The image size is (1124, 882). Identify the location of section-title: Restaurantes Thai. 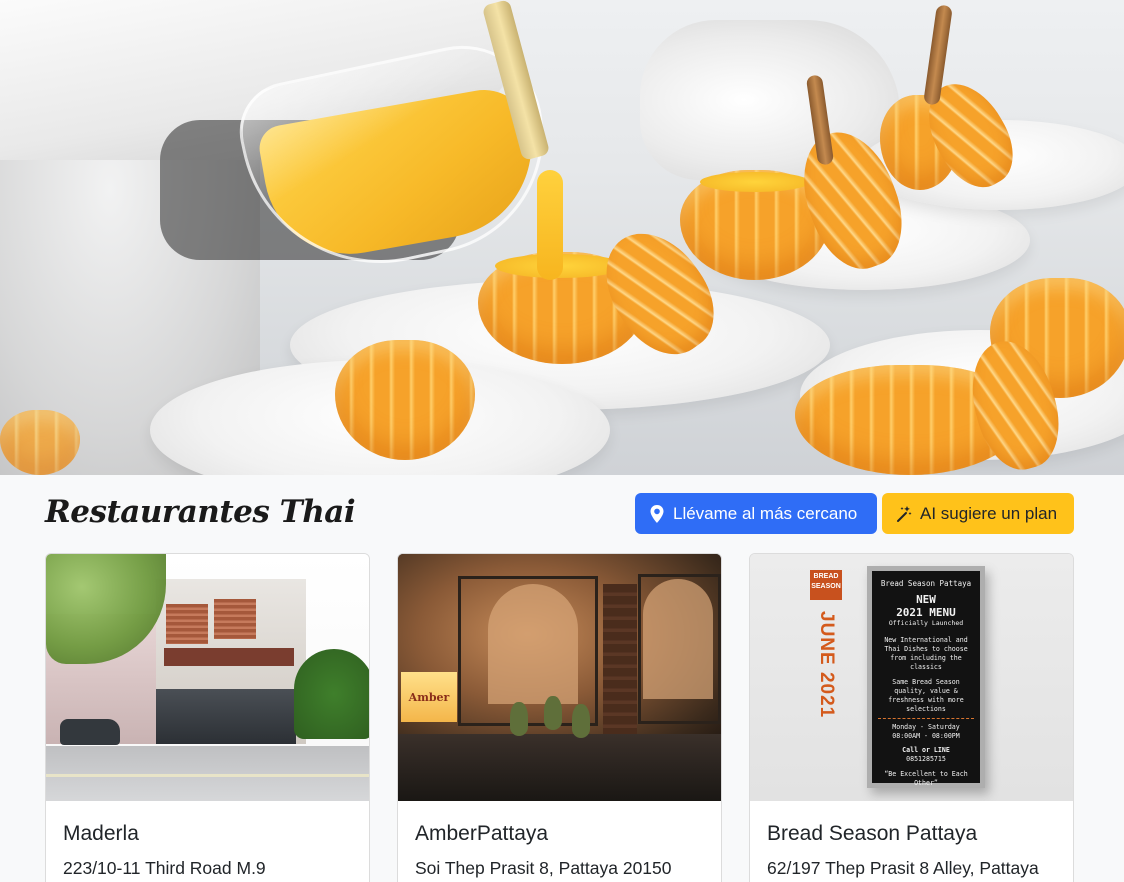
(200, 512).